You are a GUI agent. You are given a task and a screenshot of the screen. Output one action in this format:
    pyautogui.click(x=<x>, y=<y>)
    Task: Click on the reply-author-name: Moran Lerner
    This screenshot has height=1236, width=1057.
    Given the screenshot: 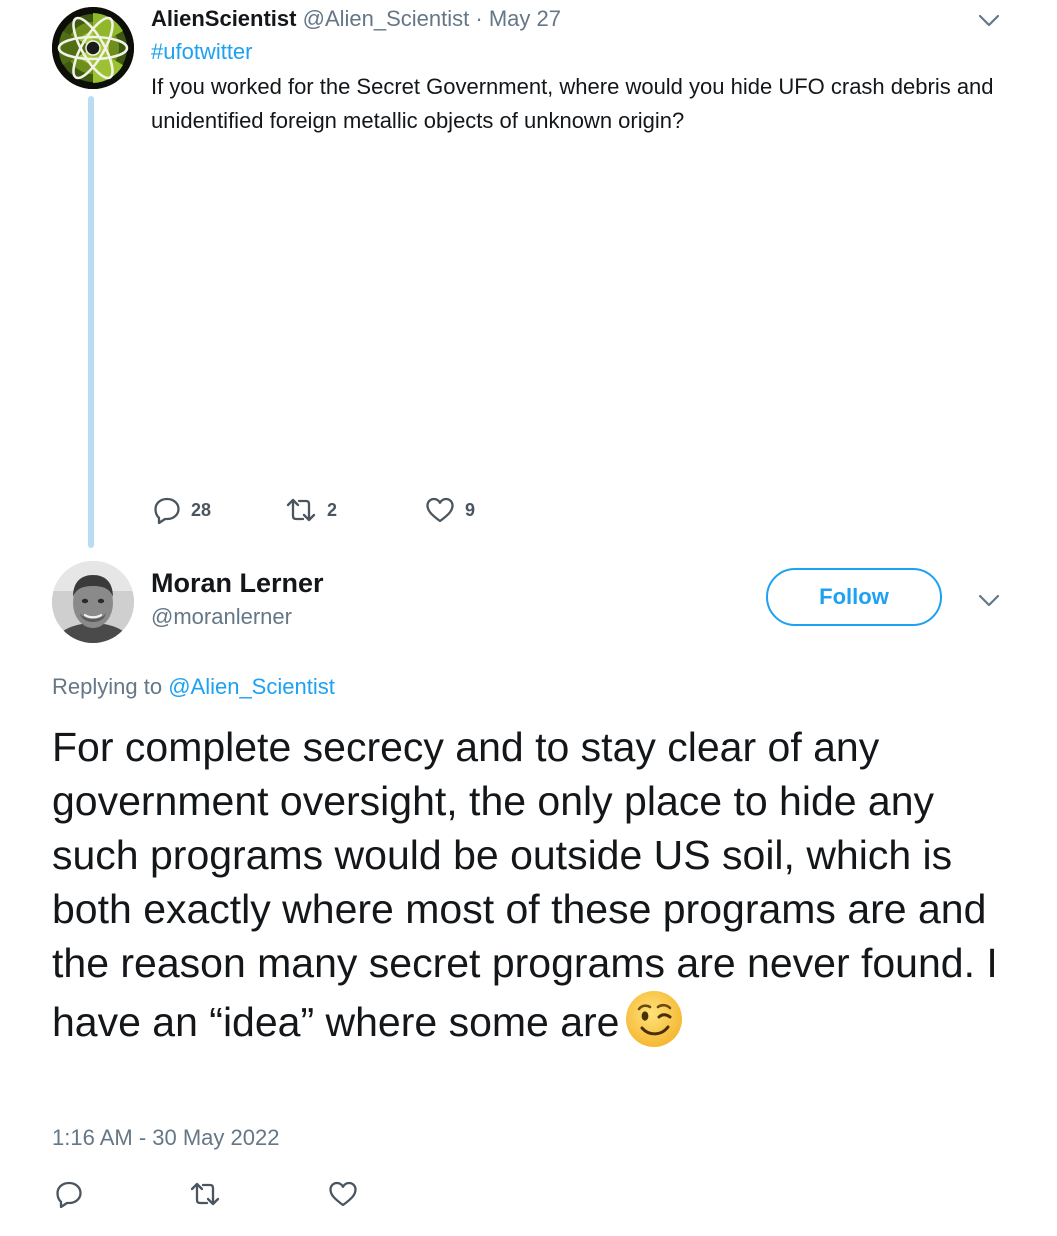 What is the action you would take?
    pyautogui.click(x=237, y=583)
    